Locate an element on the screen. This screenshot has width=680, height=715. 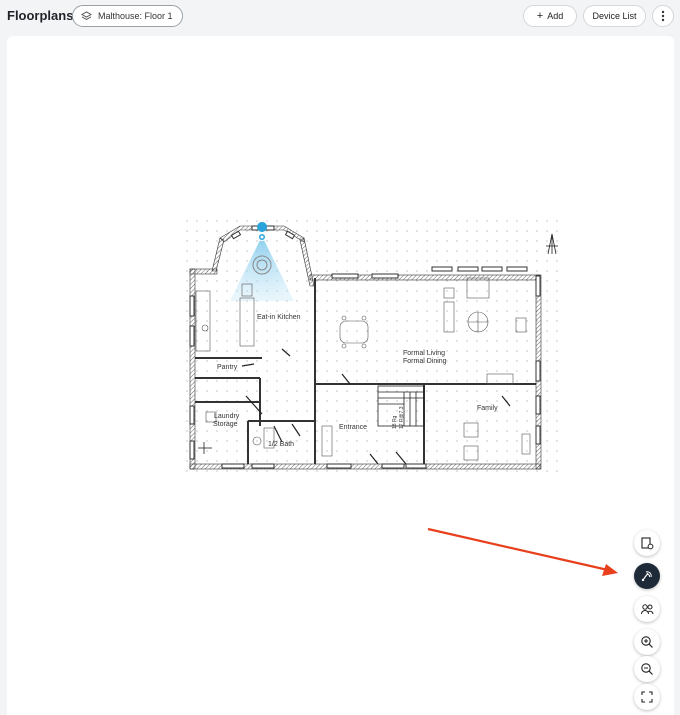
people-icon is located at coordinates (647, 609).